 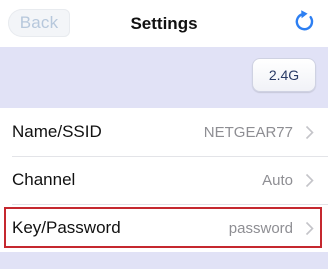 I want to click on back-button: Back, so click(x=39, y=23).